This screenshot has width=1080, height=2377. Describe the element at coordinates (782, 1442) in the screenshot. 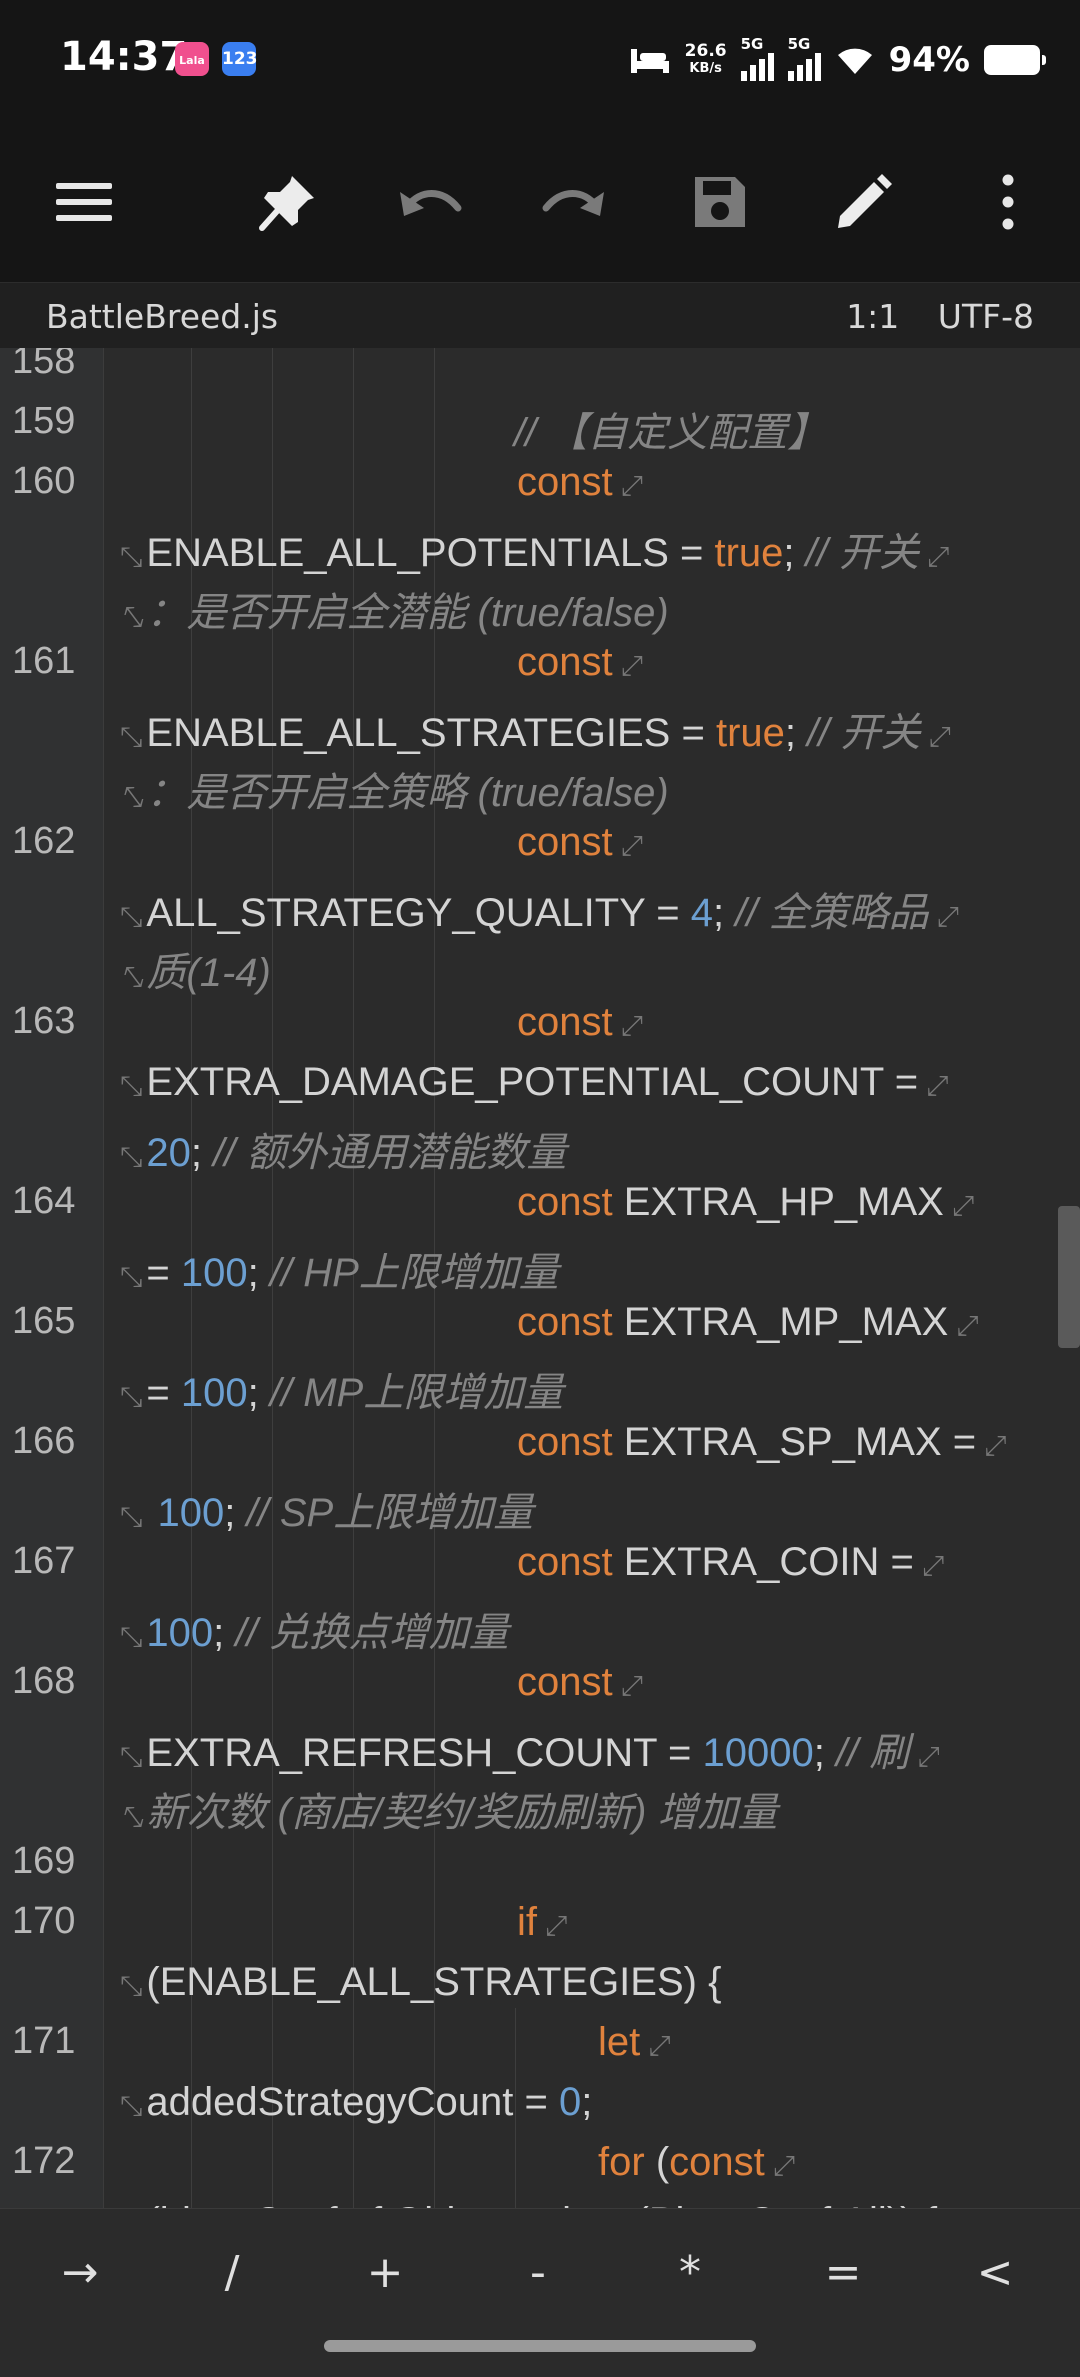

I see `code-identifier: EXTRA_SP_MAX` at that location.